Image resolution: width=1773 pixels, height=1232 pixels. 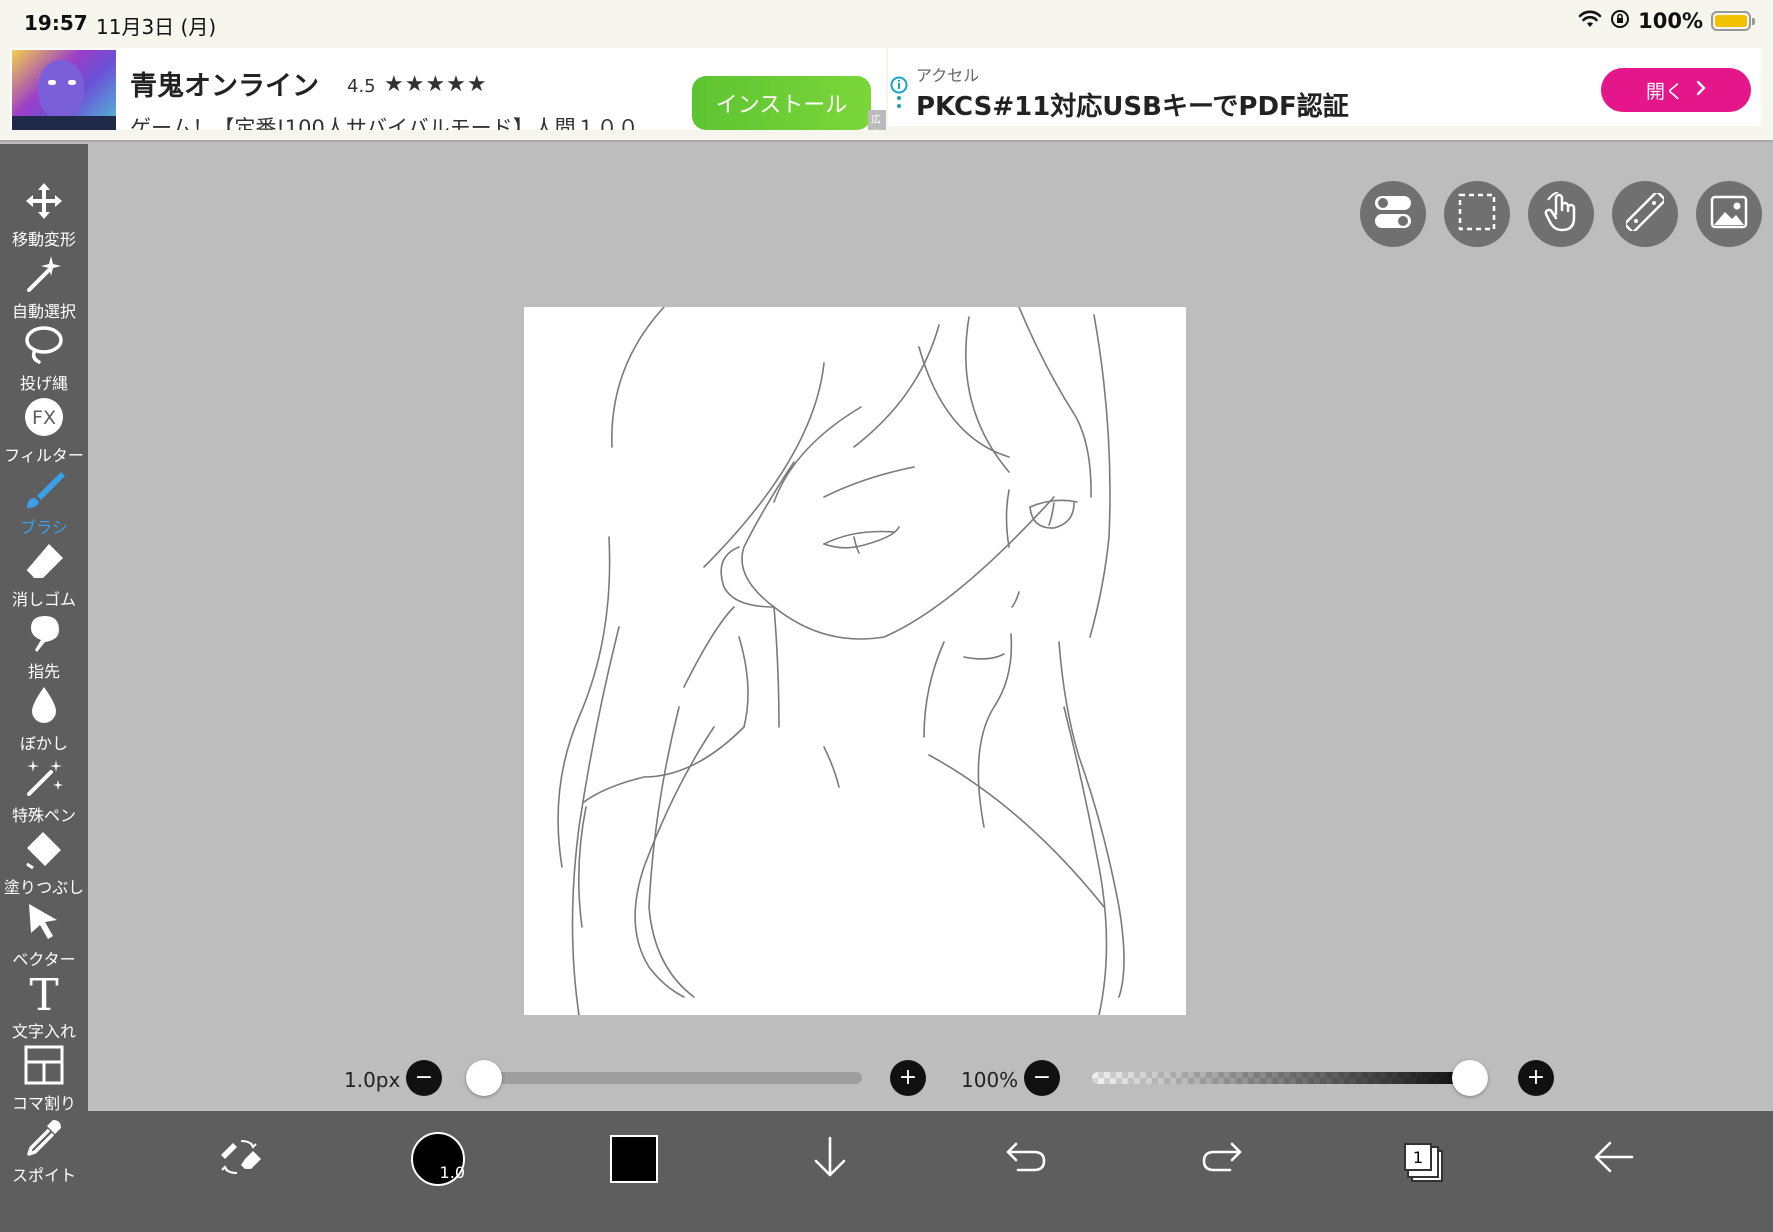 I want to click on tool-move: 移動変形, so click(x=44, y=216).